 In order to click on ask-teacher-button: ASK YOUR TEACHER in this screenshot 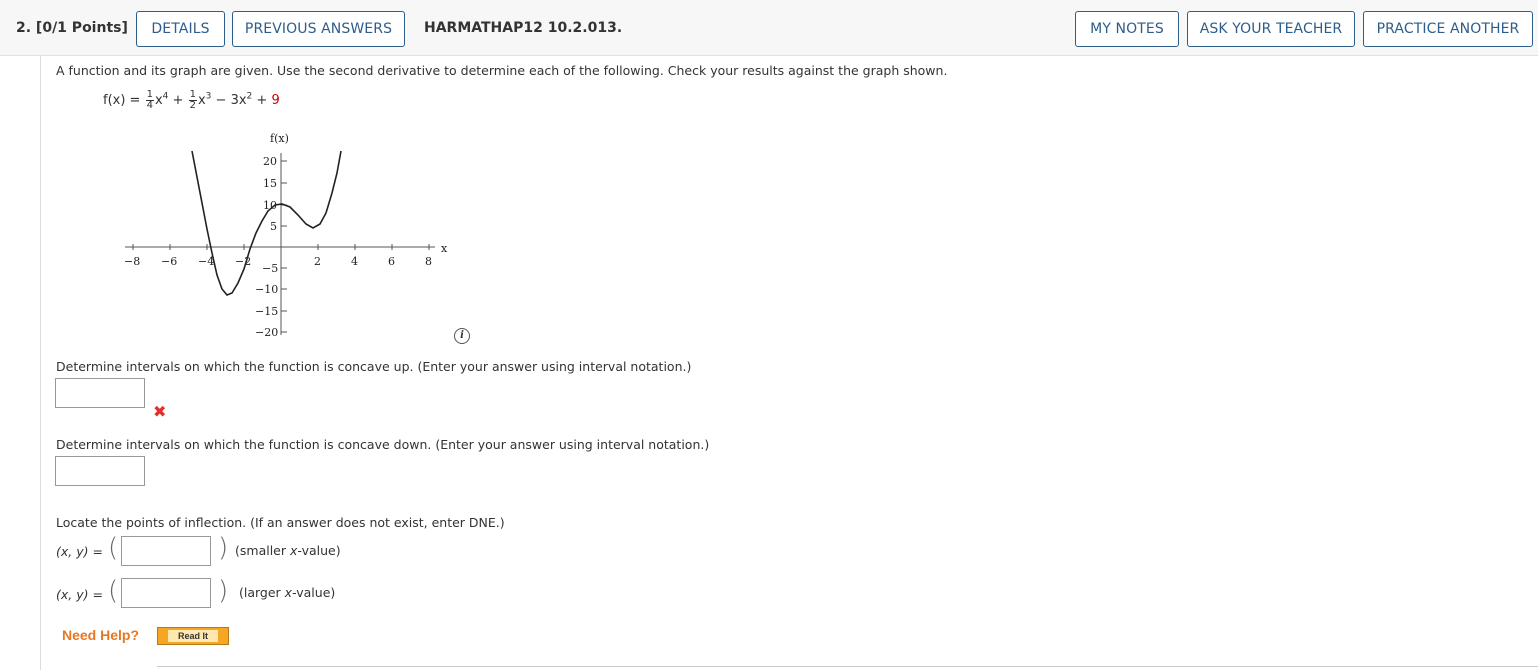, I will do `click(1271, 29)`.